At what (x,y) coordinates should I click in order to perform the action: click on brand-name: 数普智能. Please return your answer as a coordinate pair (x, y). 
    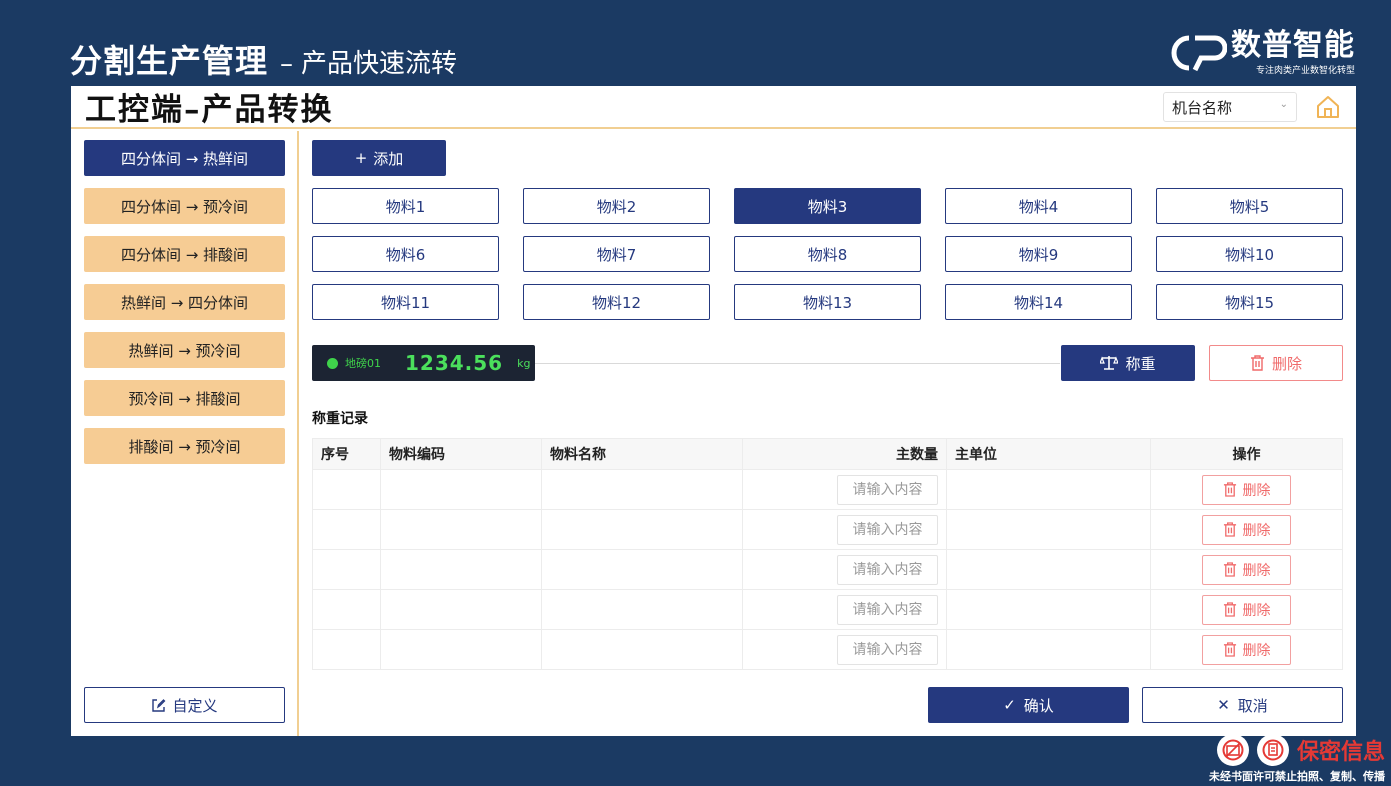
    Looking at the image, I should click on (1293, 45).